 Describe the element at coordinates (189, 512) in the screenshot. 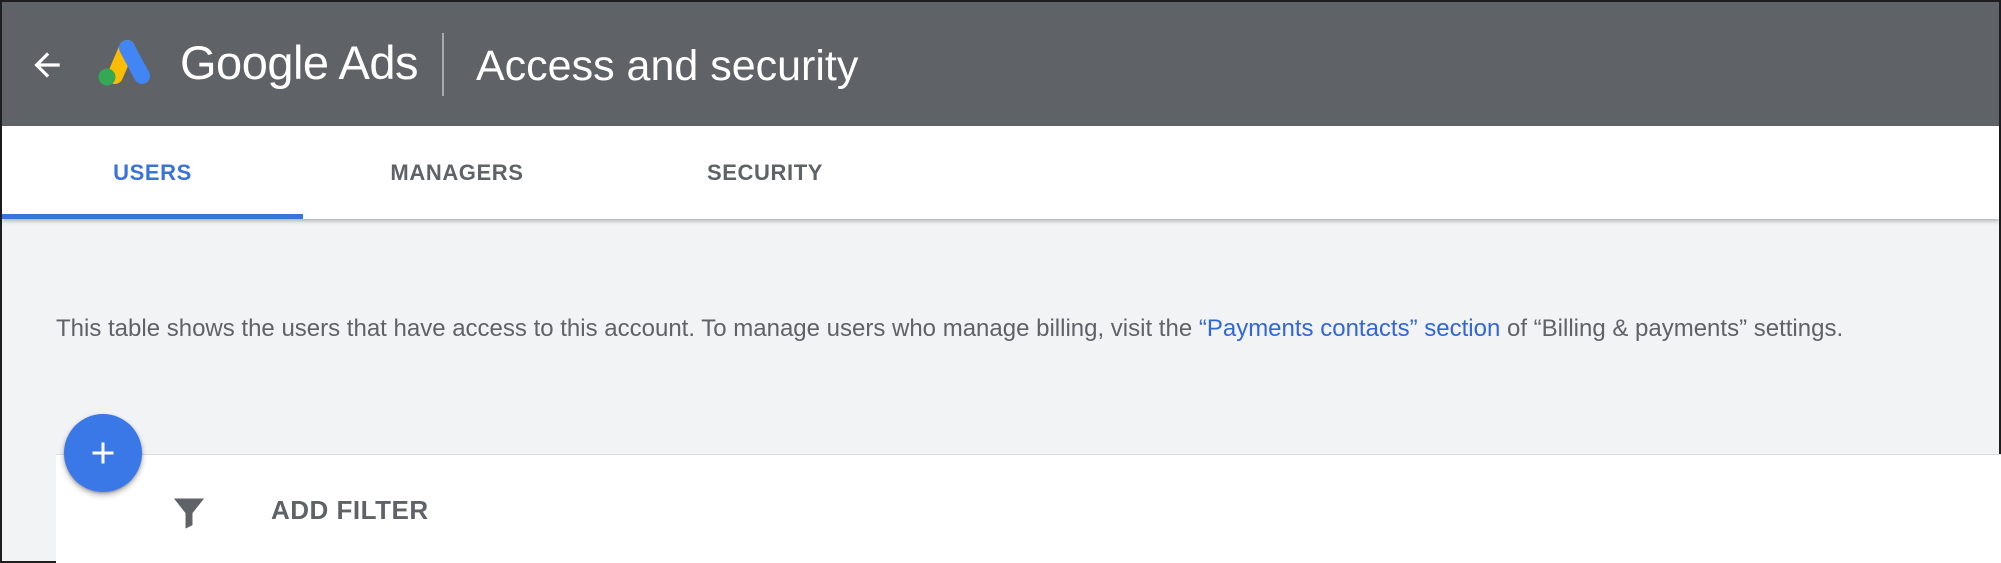

I see `filter-icon` at that location.